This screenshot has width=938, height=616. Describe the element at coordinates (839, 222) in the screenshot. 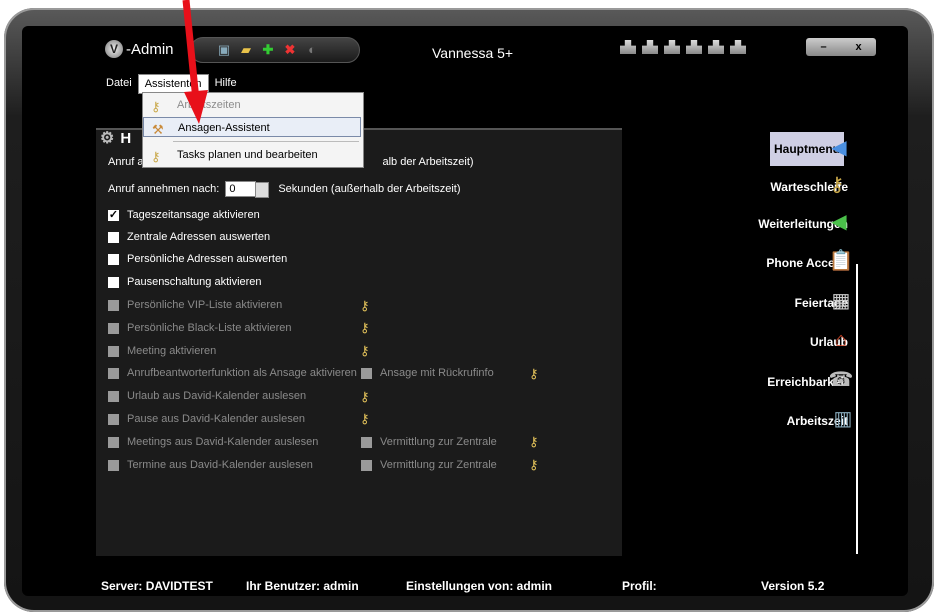

I see `forward-arrow-icon: ◀` at that location.